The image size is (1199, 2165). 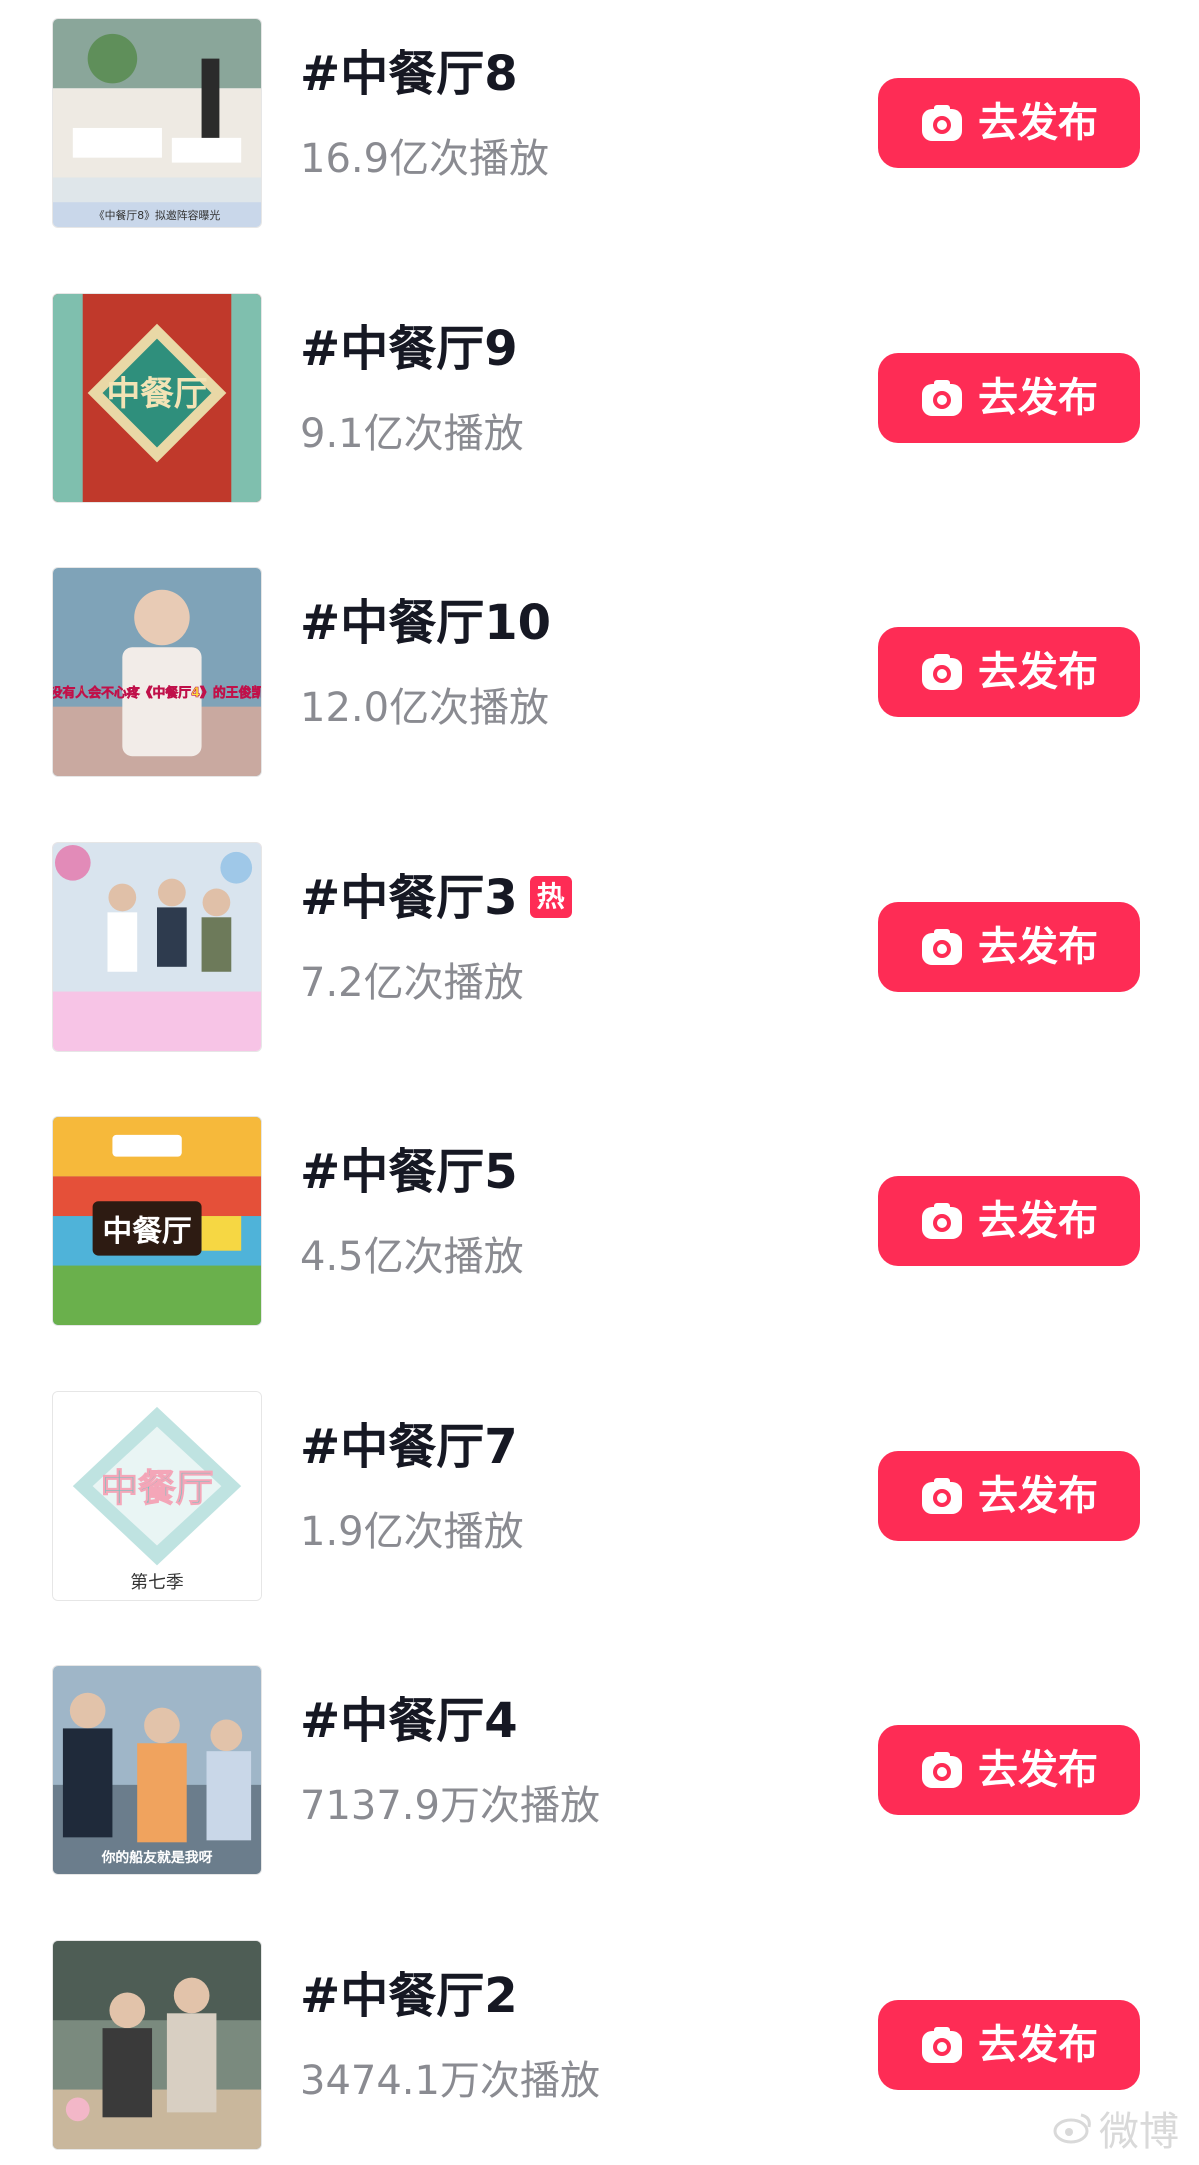 What do you see at coordinates (599, 947) in the screenshot?
I see `topic-row-4: #中餐厅3 热 7.2亿次播放 去发布` at bounding box center [599, 947].